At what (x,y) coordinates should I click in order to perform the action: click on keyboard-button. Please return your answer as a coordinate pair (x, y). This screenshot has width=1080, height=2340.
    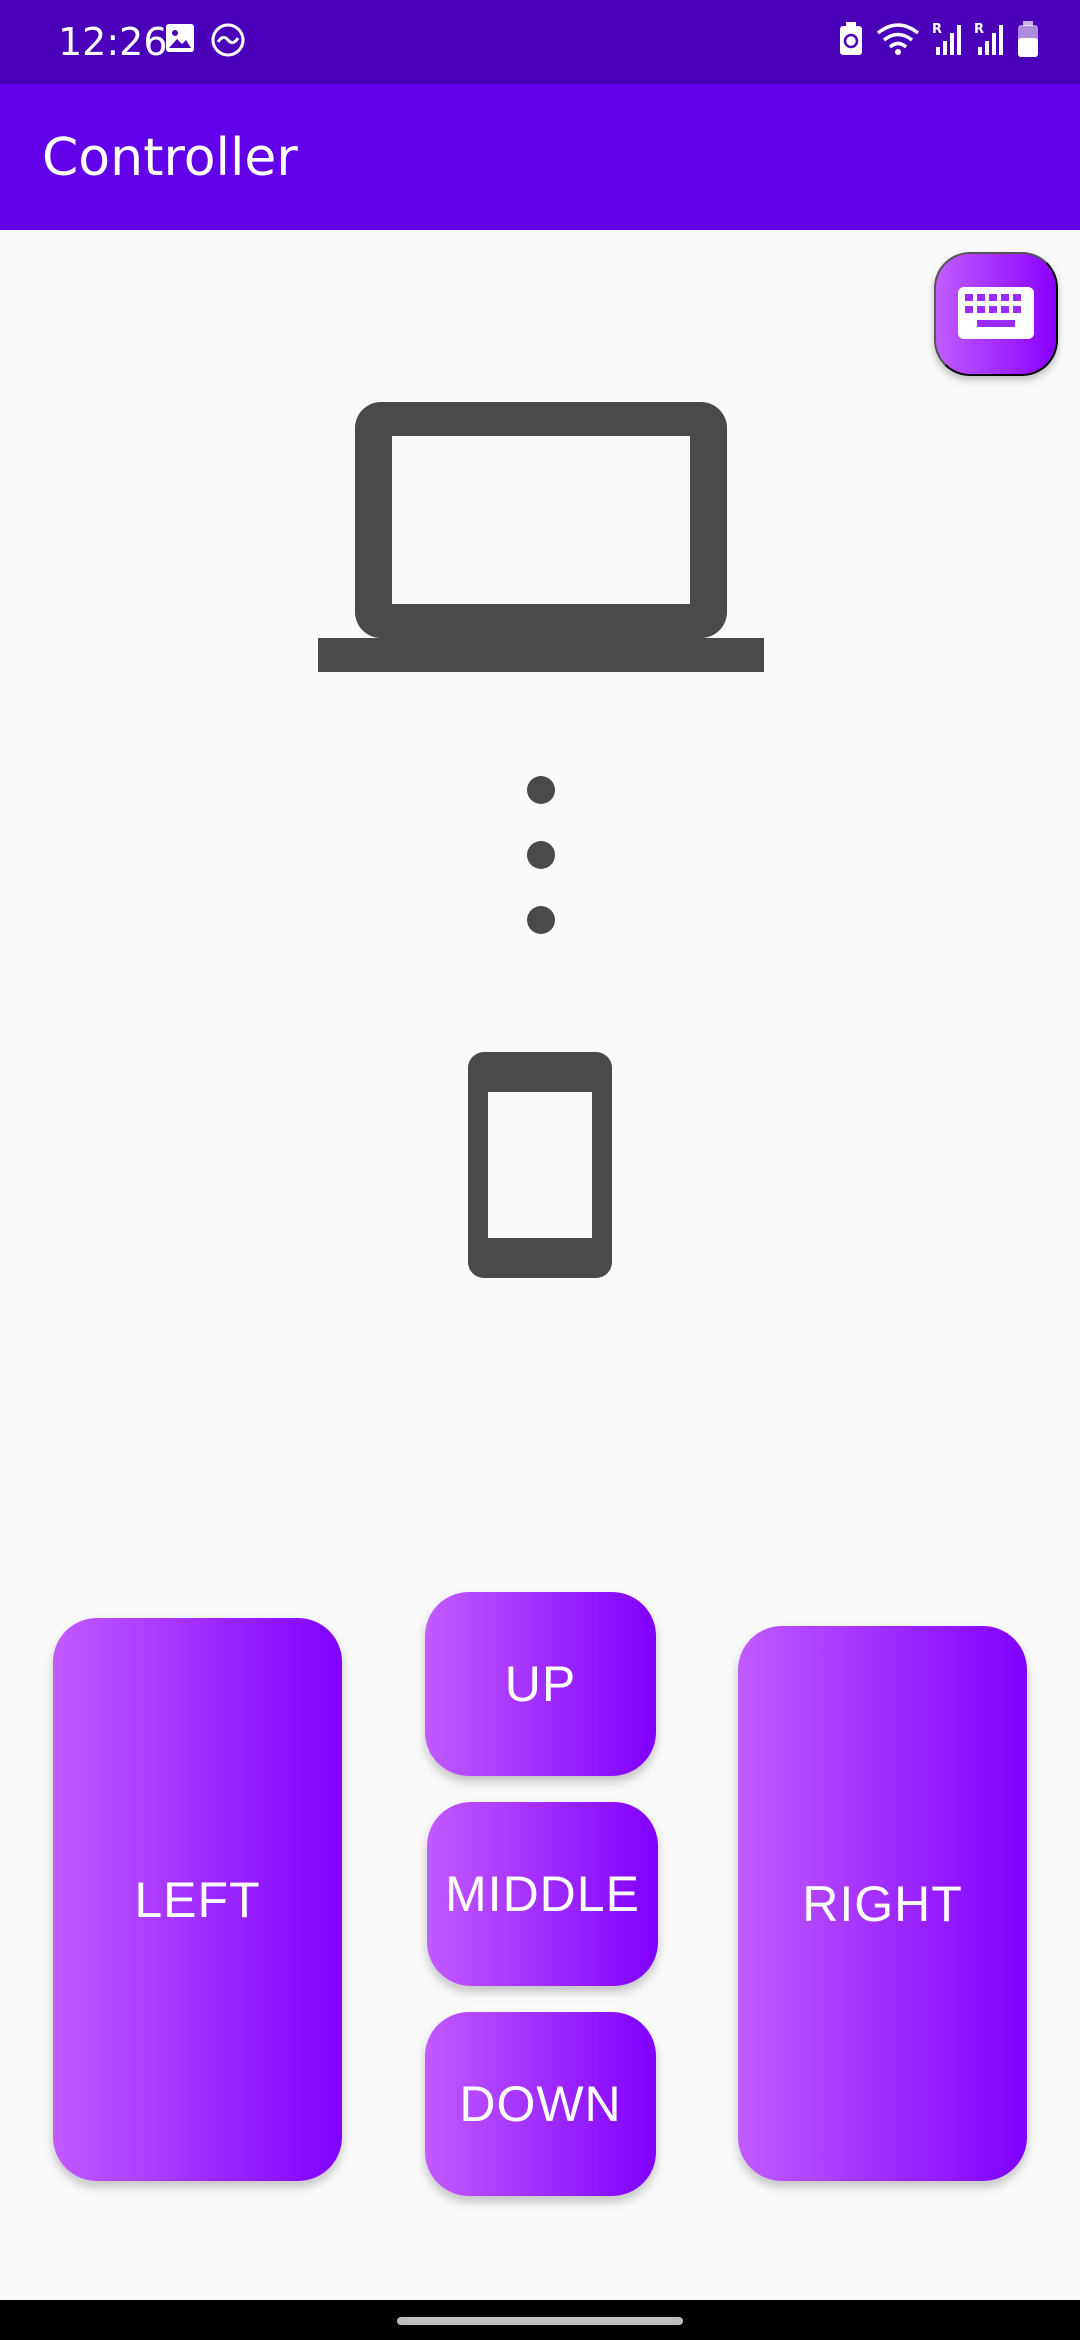
    Looking at the image, I should click on (996, 314).